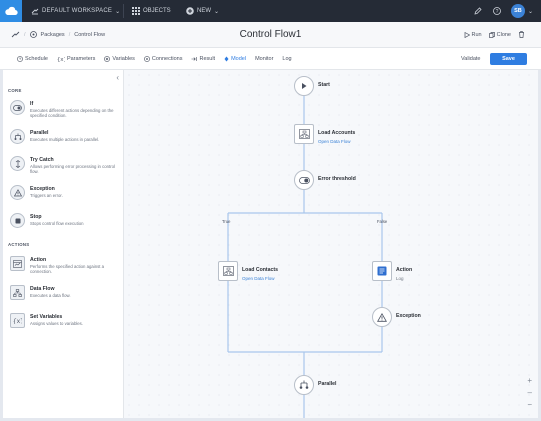 The image size is (541, 421). I want to click on app-logo, so click(11, 11).